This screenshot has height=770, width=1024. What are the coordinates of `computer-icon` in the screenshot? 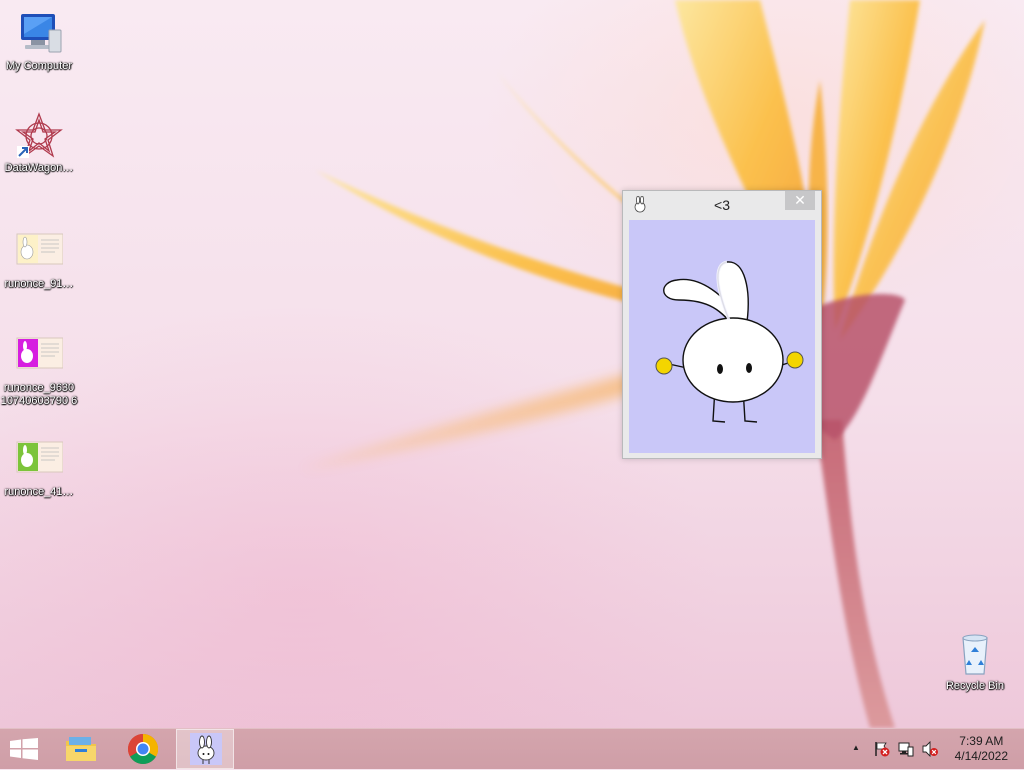 It's located at (39, 34).